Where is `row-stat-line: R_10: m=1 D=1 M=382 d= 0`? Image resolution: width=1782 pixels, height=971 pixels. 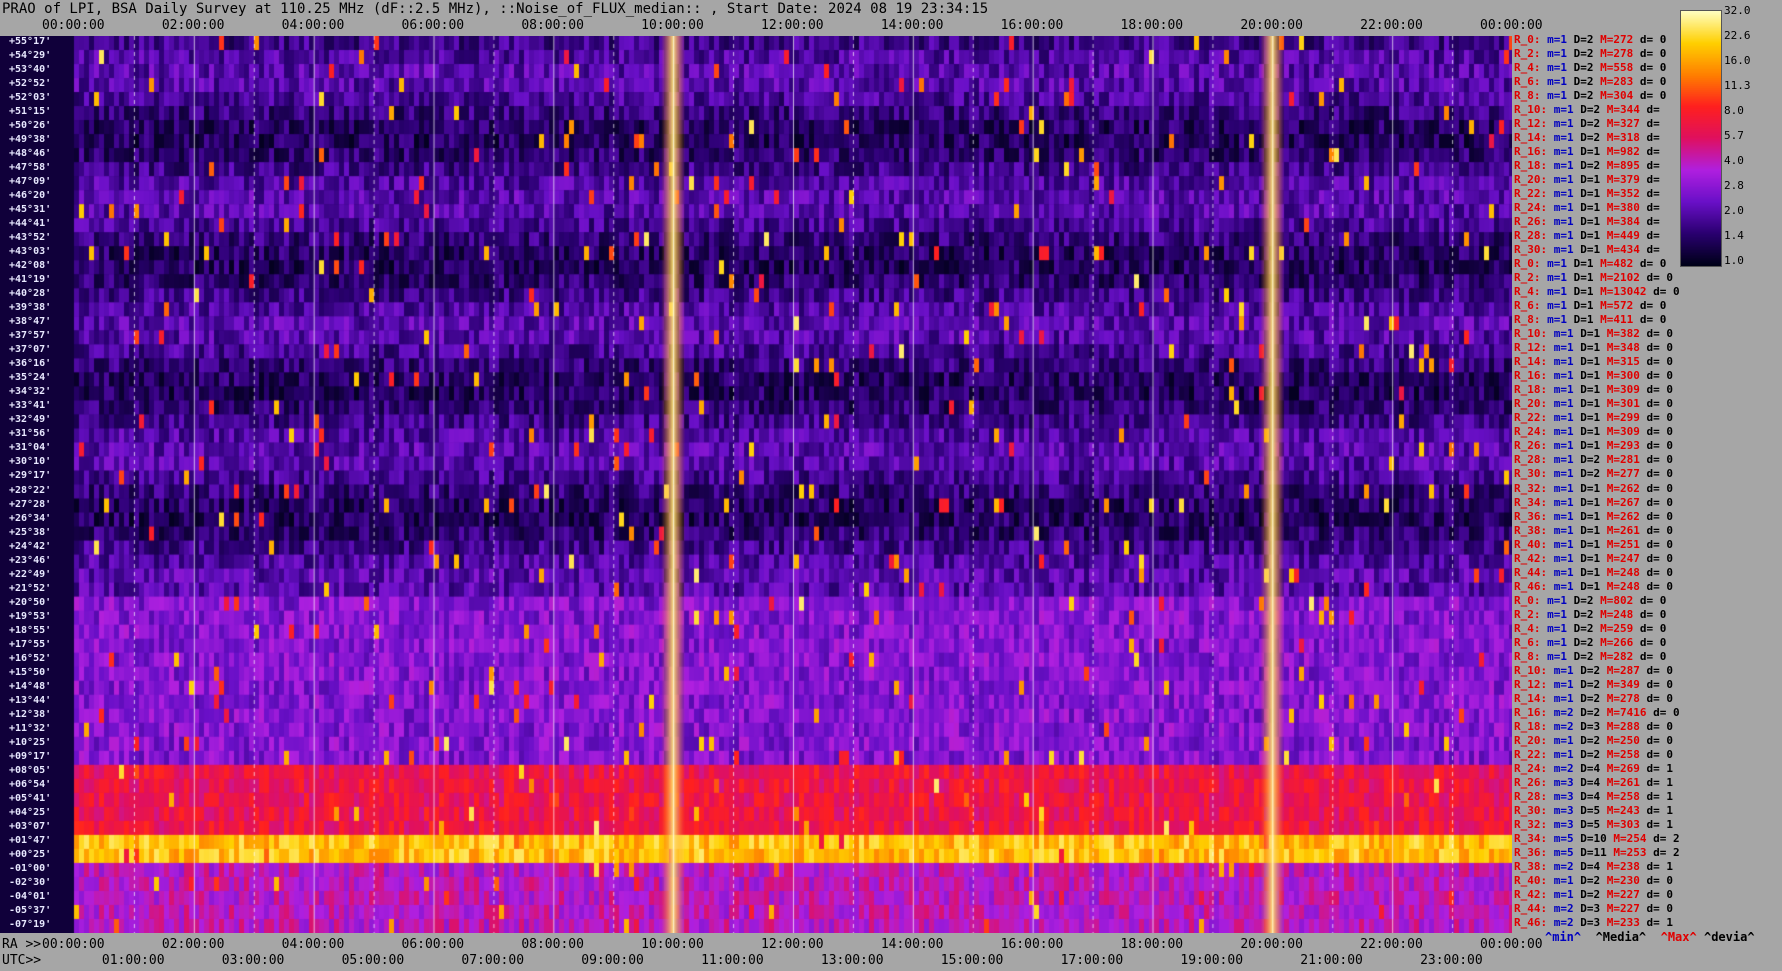
row-stat-line: R_10: m=1 D=1 M=382 d= 0 is located at coordinates (1593, 334).